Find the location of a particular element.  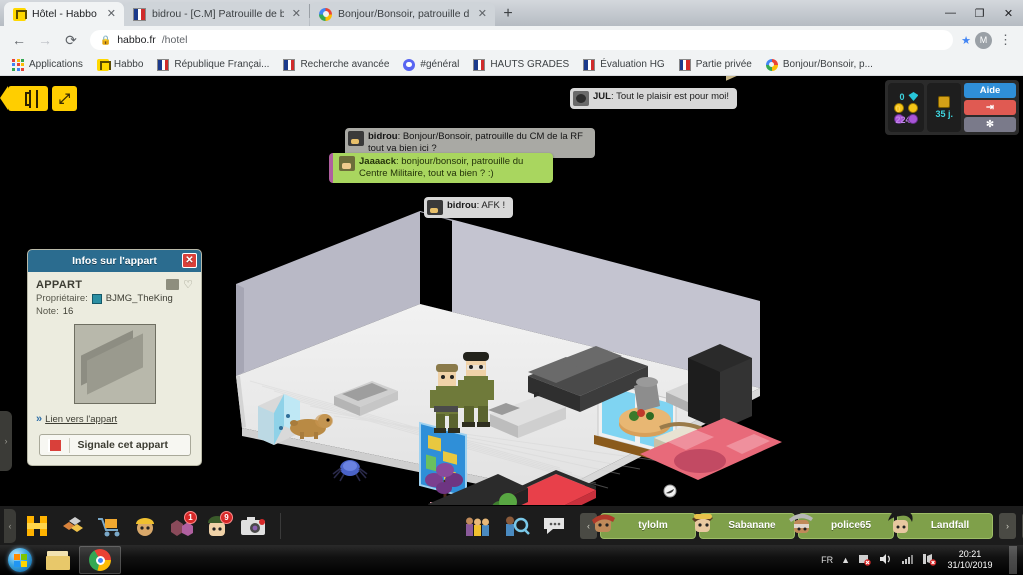

address-bar: 🔒 habbo.fr/hotel is located at coordinates (522, 40).